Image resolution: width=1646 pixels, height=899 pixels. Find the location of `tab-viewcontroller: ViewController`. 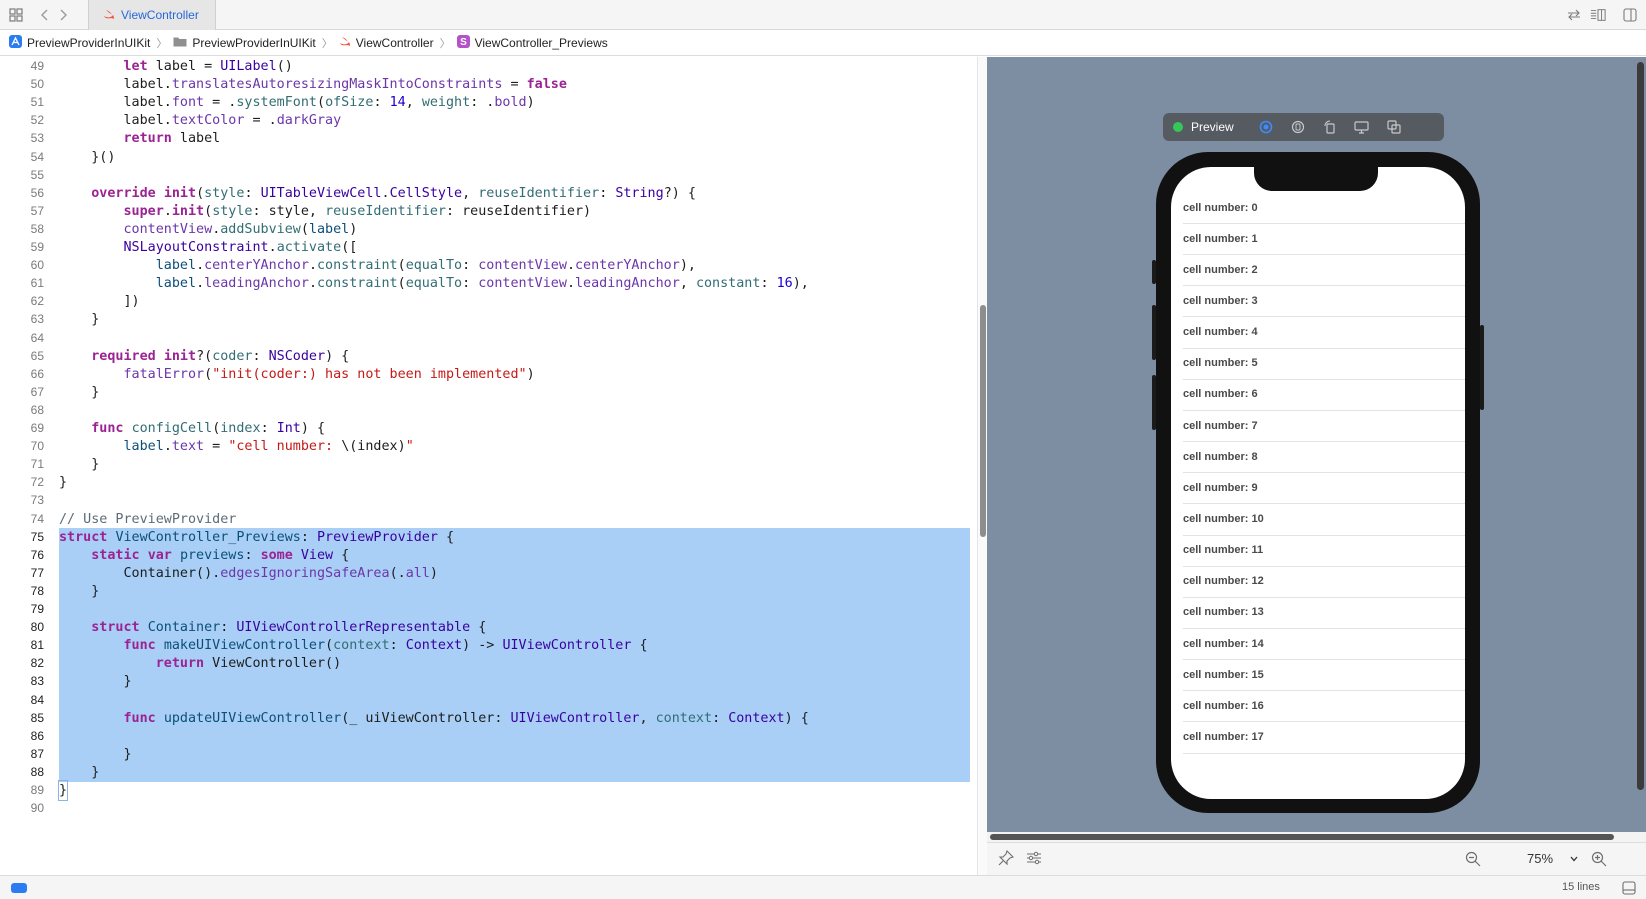

tab-viewcontroller: ViewController is located at coordinates (152, 15).